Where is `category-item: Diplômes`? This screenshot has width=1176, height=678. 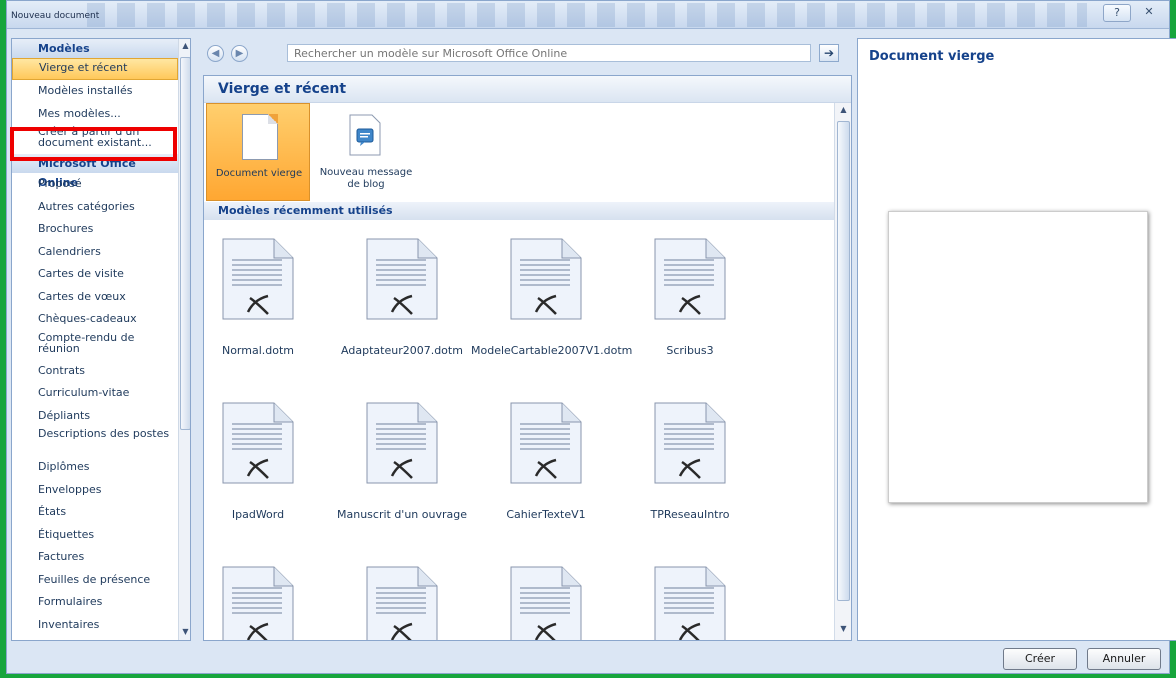 category-item: Diplômes is located at coordinates (95, 467).